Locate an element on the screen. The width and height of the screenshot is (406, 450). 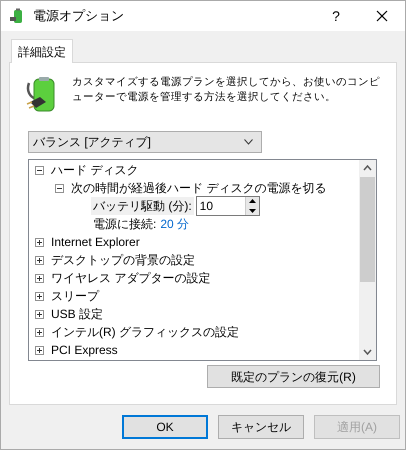
tree-item: デスクトップの背景の設定 is located at coordinates (123, 260).